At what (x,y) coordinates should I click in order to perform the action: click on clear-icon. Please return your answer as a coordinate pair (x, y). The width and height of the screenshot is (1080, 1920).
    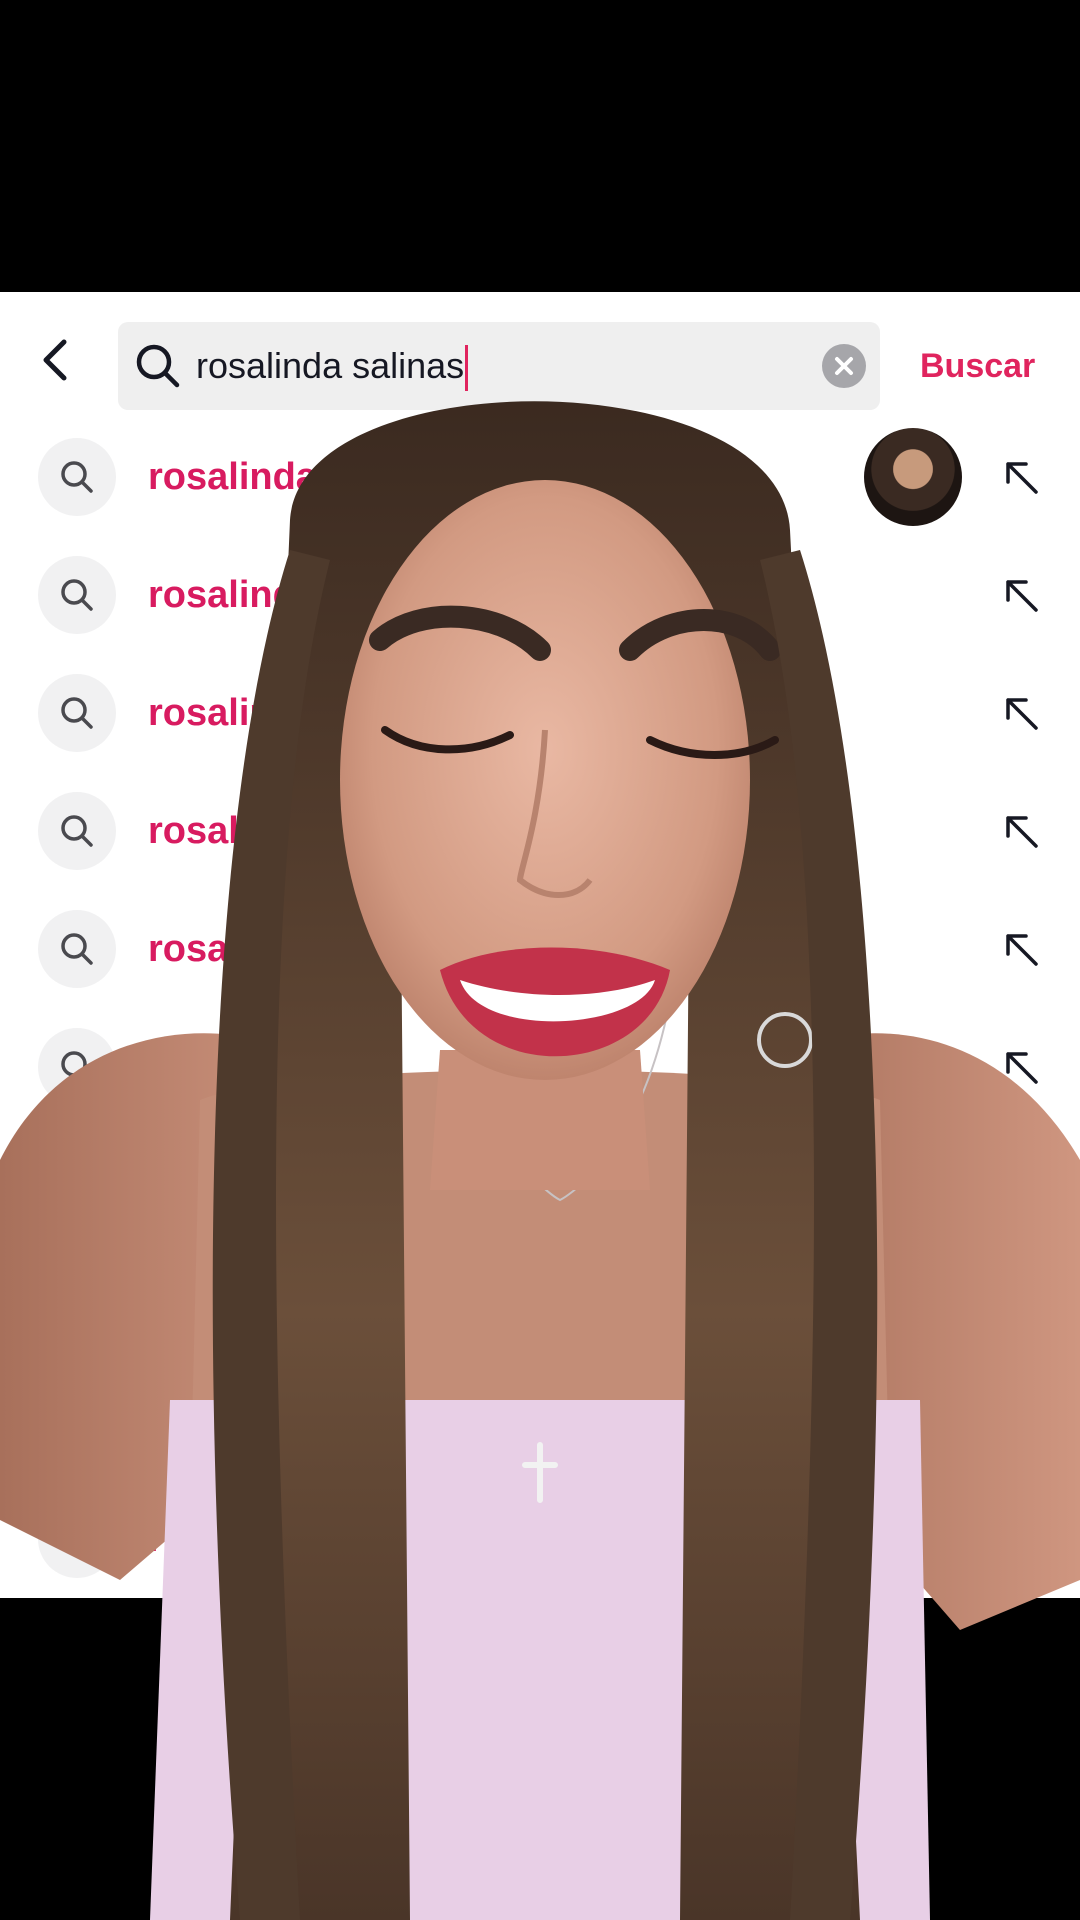
    Looking at the image, I should click on (844, 366).